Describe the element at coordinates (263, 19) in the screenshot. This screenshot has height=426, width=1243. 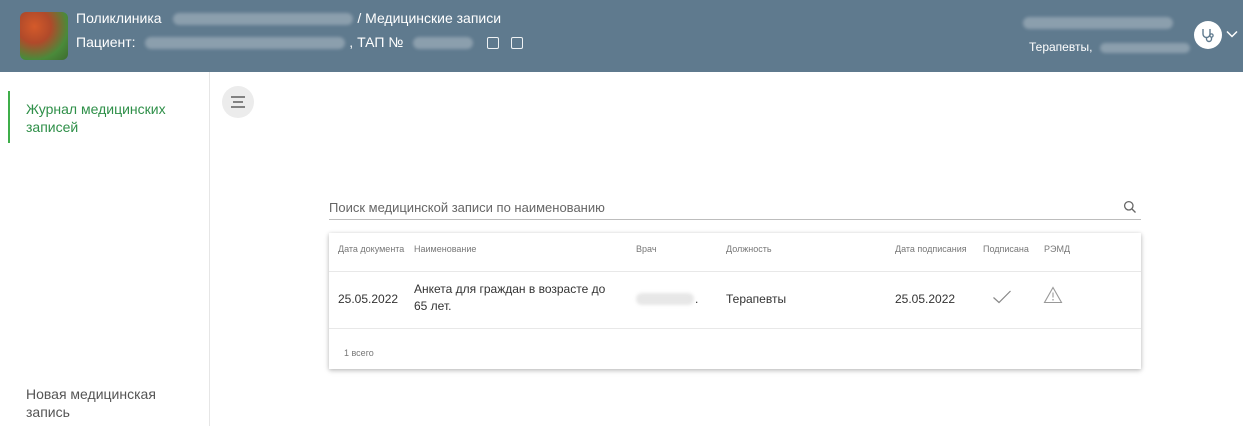
I see `clinic-name-redacted` at that location.